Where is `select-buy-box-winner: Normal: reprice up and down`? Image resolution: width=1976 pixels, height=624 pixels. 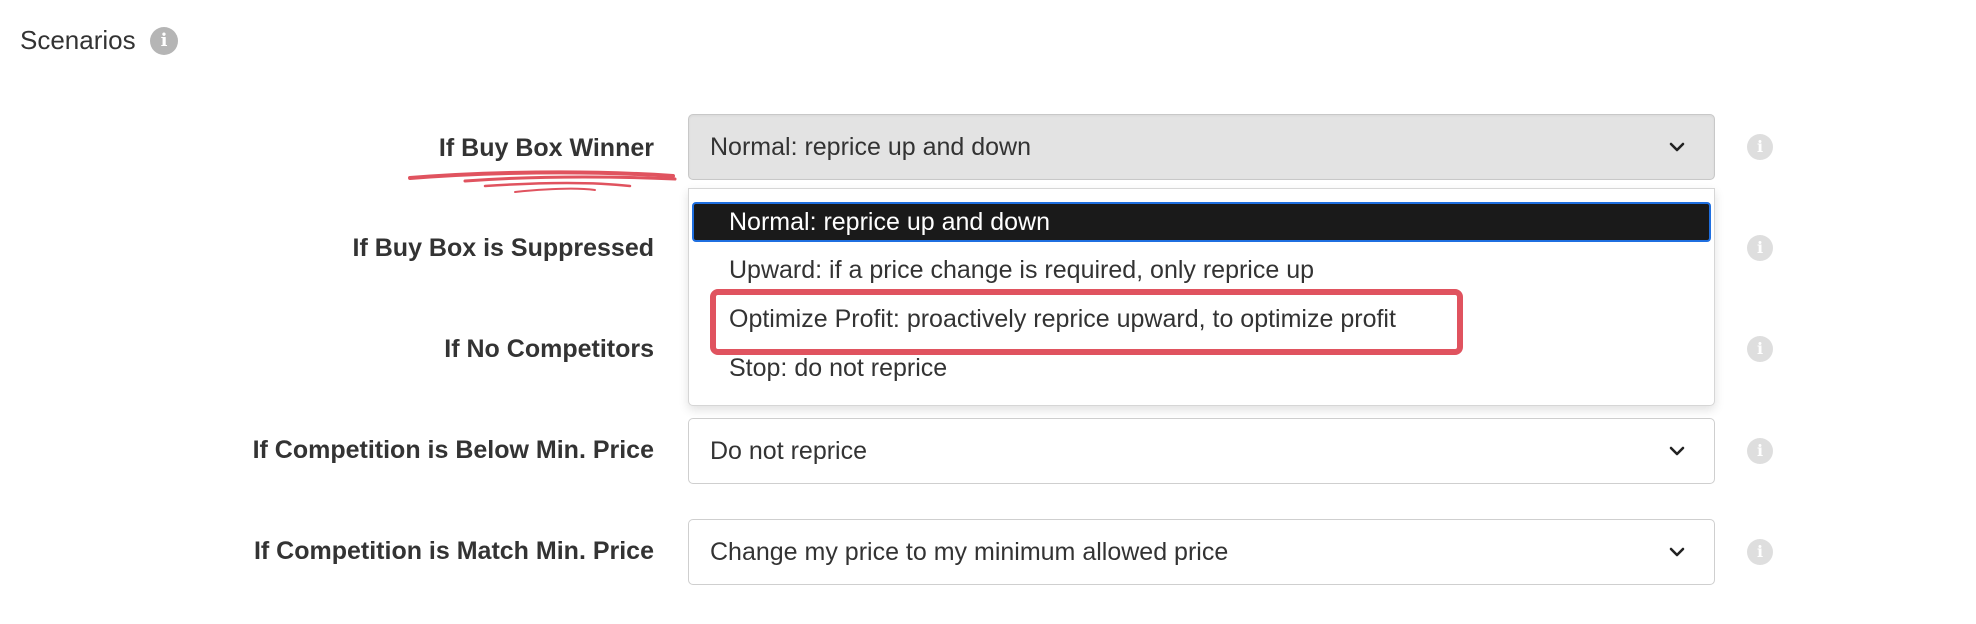 select-buy-box-winner: Normal: reprice up and down is located at coordinates (1201, 147).